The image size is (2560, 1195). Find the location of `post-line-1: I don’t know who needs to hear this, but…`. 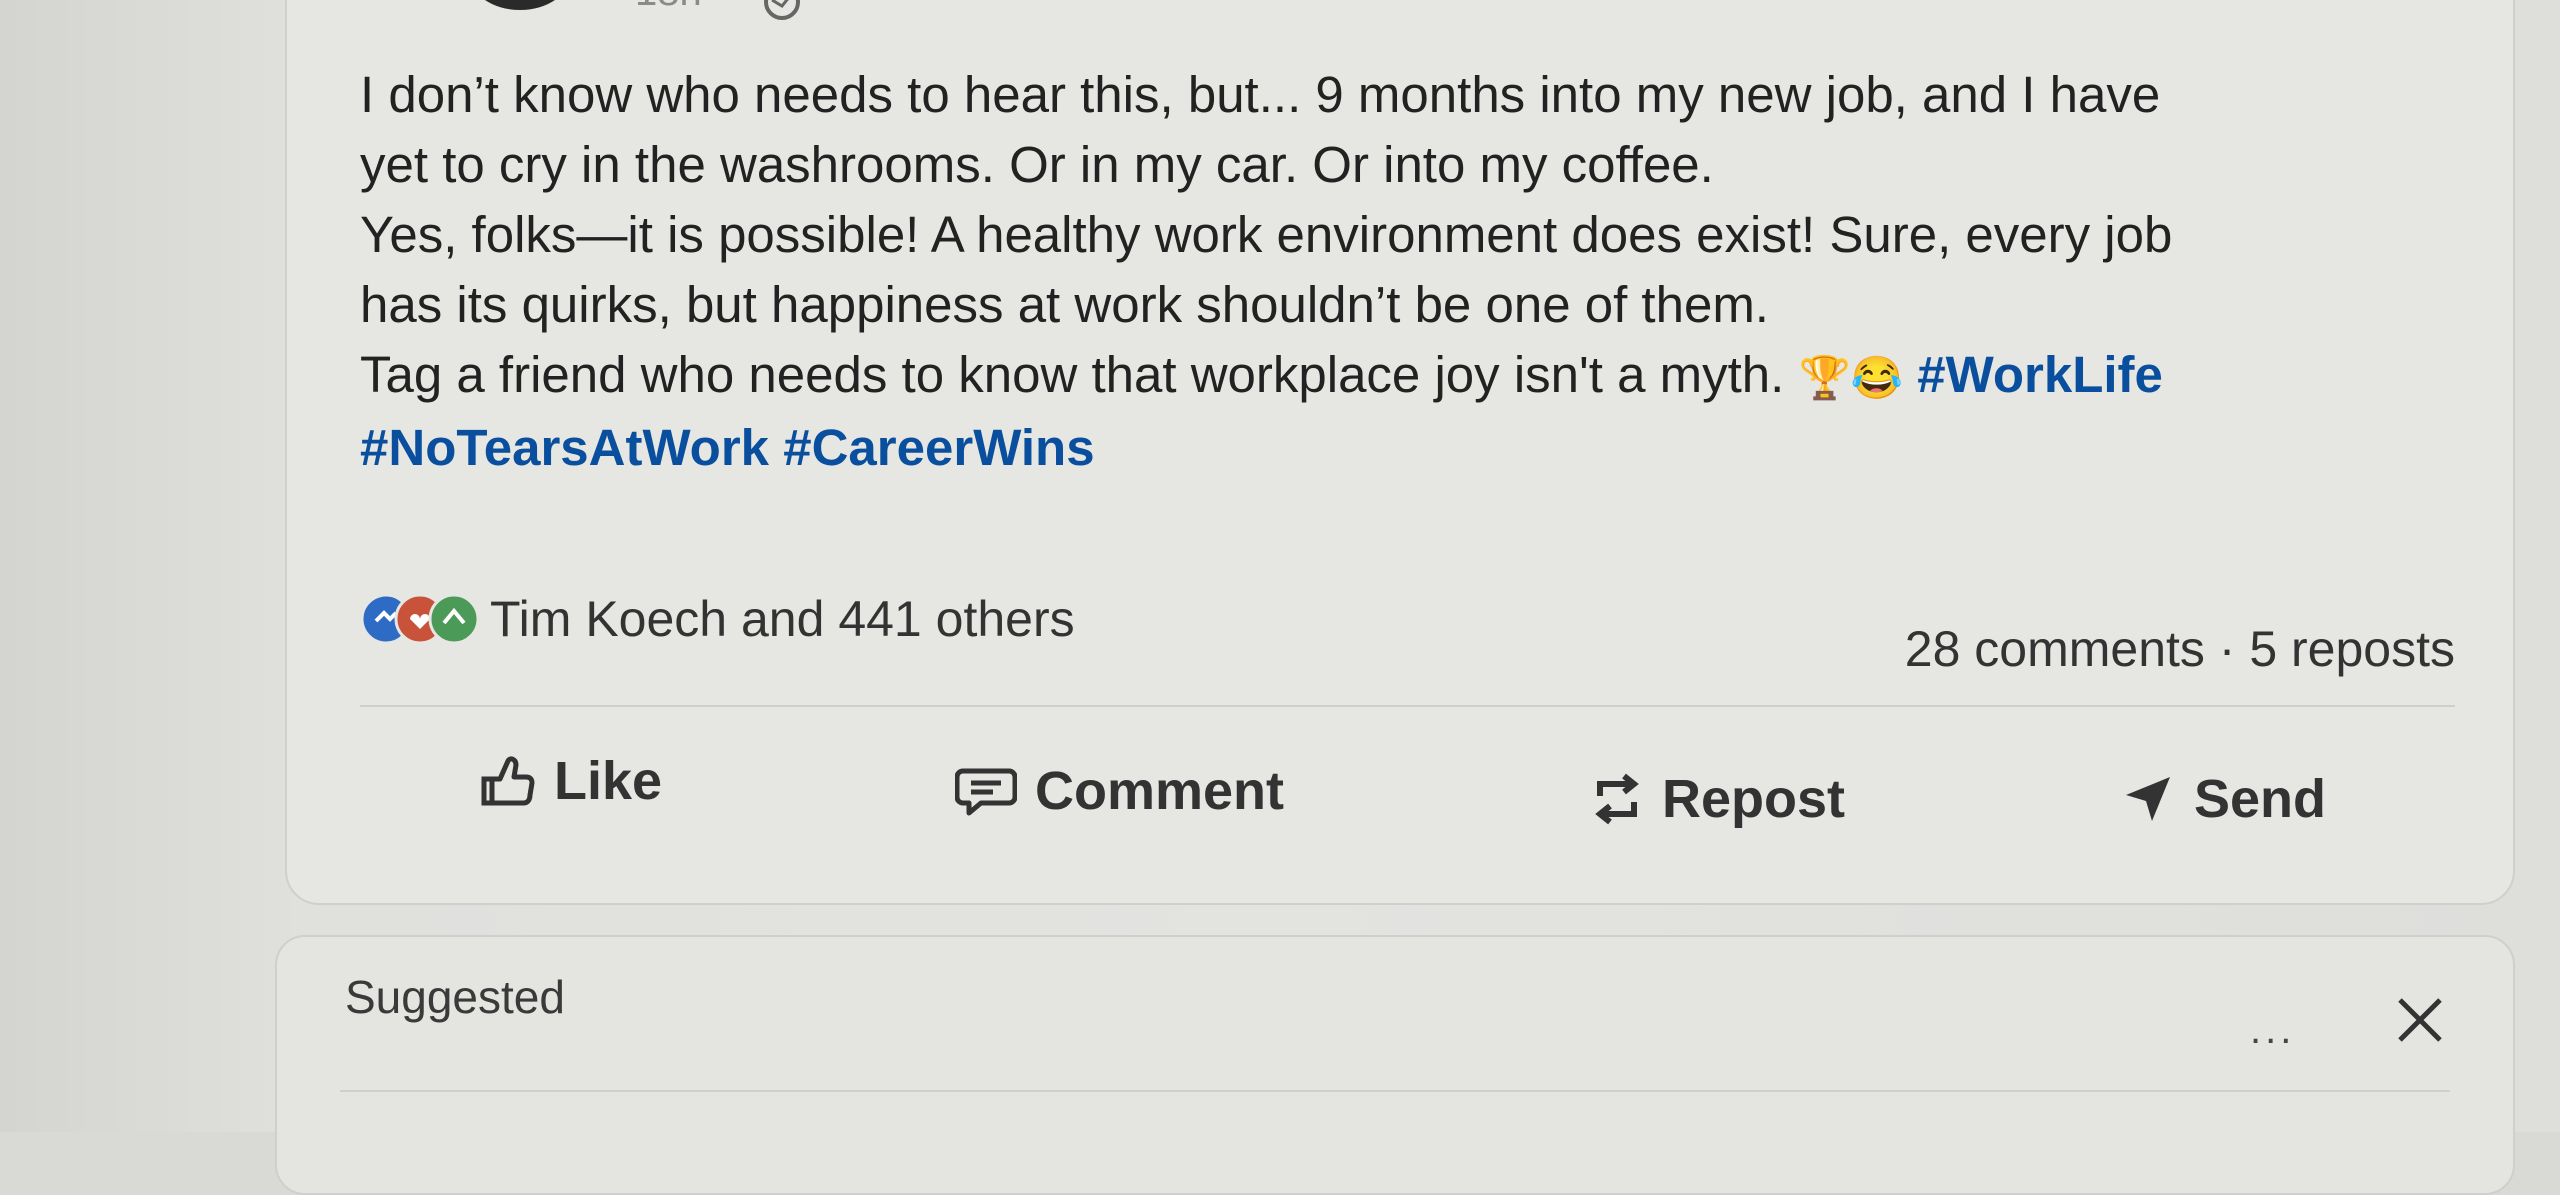

post-line-1: I don’t know who needs to hear this, but… is located at coordinates (1260, 94).